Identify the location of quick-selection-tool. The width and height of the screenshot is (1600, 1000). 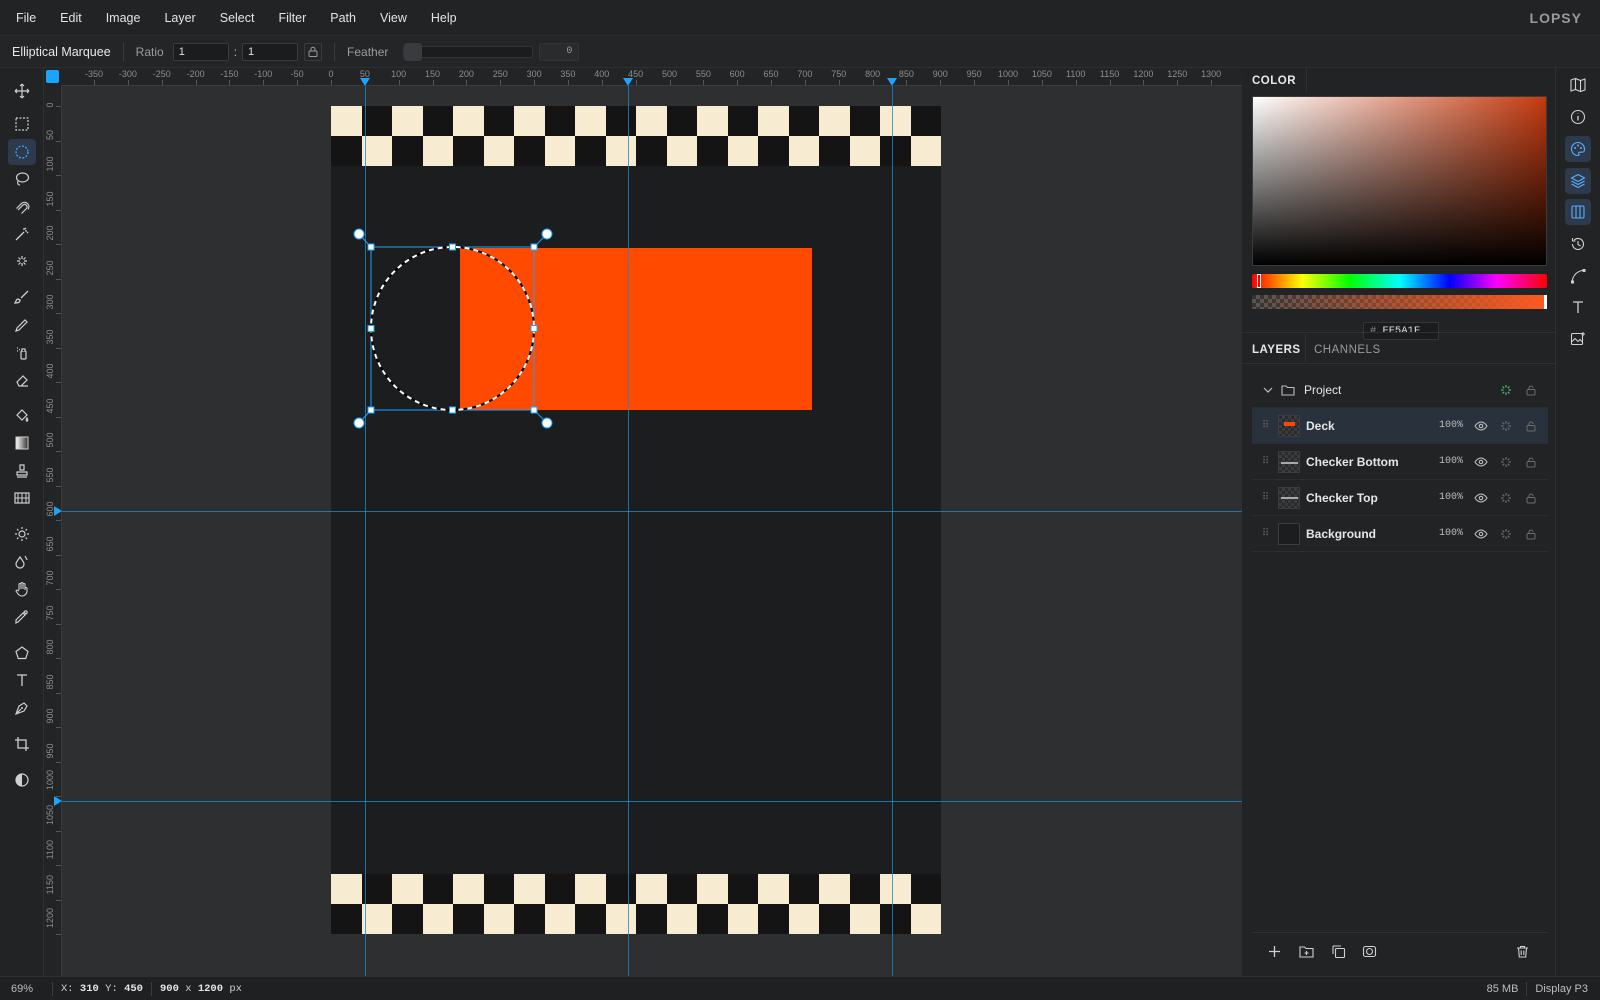
(22, 261).